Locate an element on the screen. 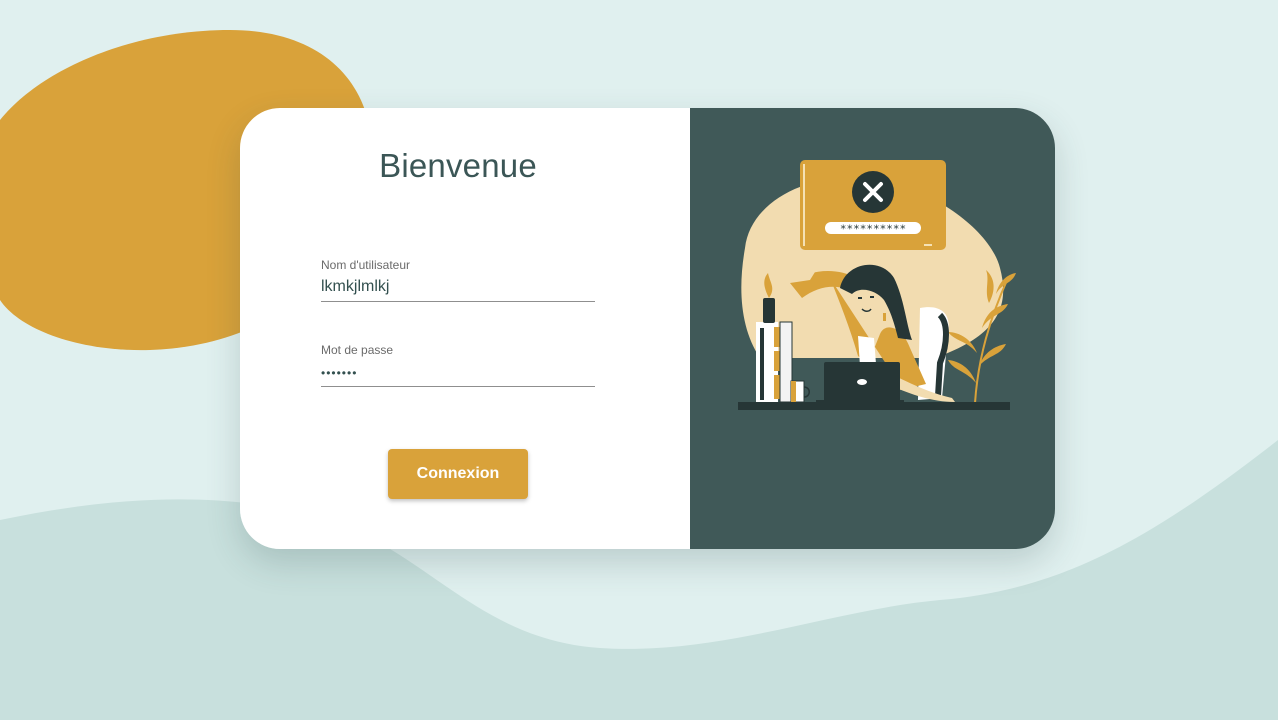 Image resolution: width=1278 pixels, height=720 pixels. password-label: Mot de passe is located at coordinates (357, 350).